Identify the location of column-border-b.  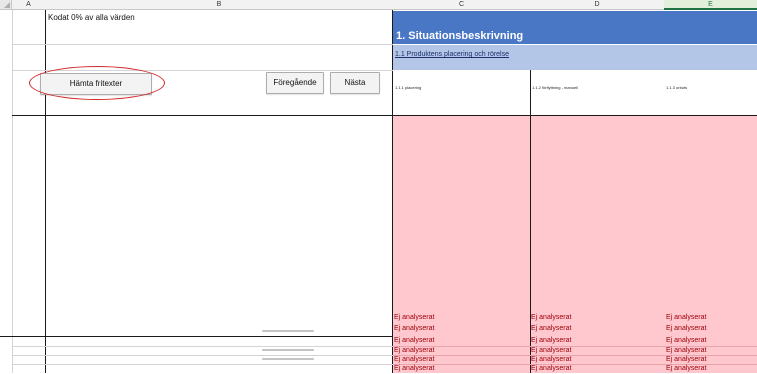
(45, 191).